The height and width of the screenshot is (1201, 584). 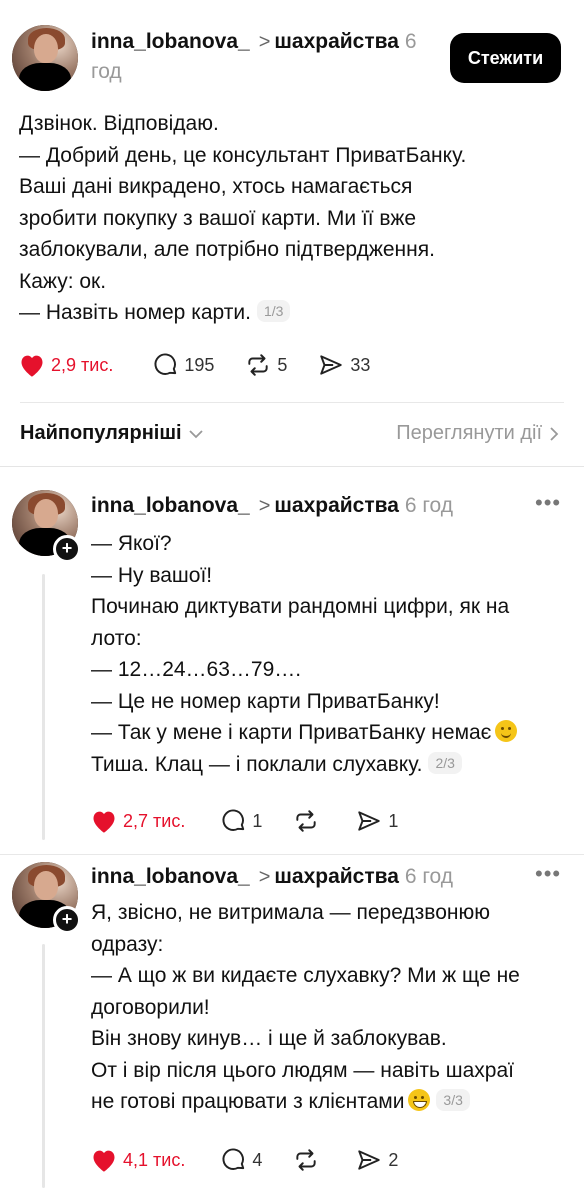 What do you see at coordinates (273, 311) in the screenshot?
I see `page-counter: 1/3` at bounding box center [273, 311].